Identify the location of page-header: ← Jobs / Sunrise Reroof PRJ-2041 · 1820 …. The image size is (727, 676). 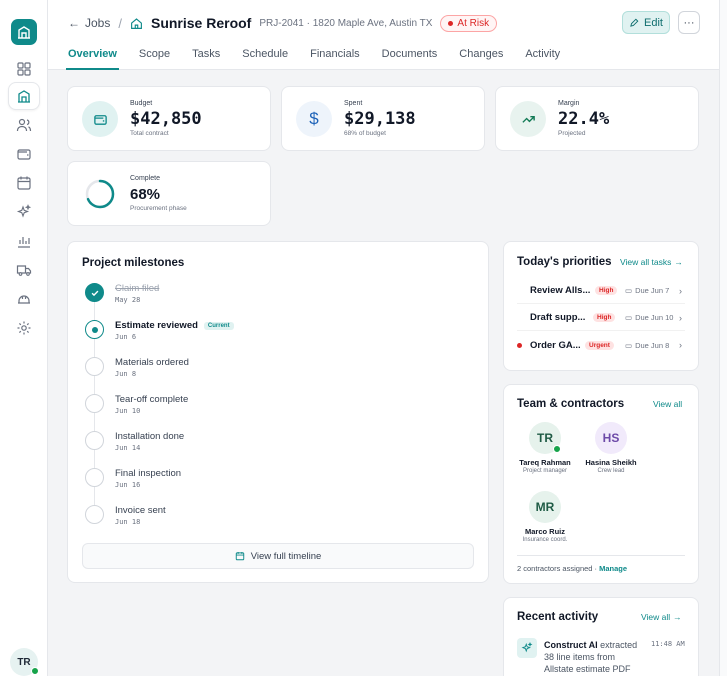
(383, 35).